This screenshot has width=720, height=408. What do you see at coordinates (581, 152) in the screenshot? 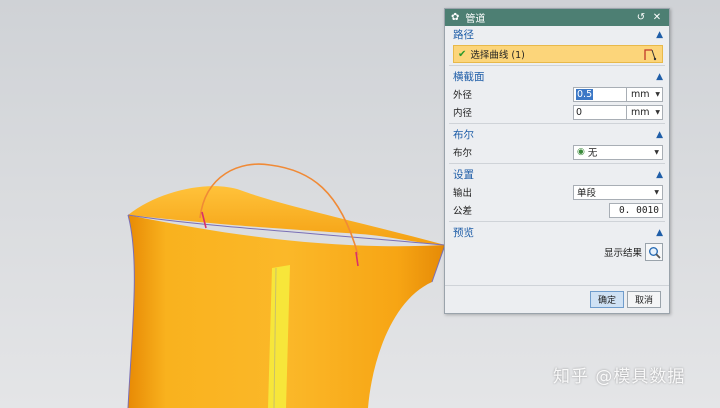
I see `boolean-none-icon: ◉` at bounding box center [581, 152].